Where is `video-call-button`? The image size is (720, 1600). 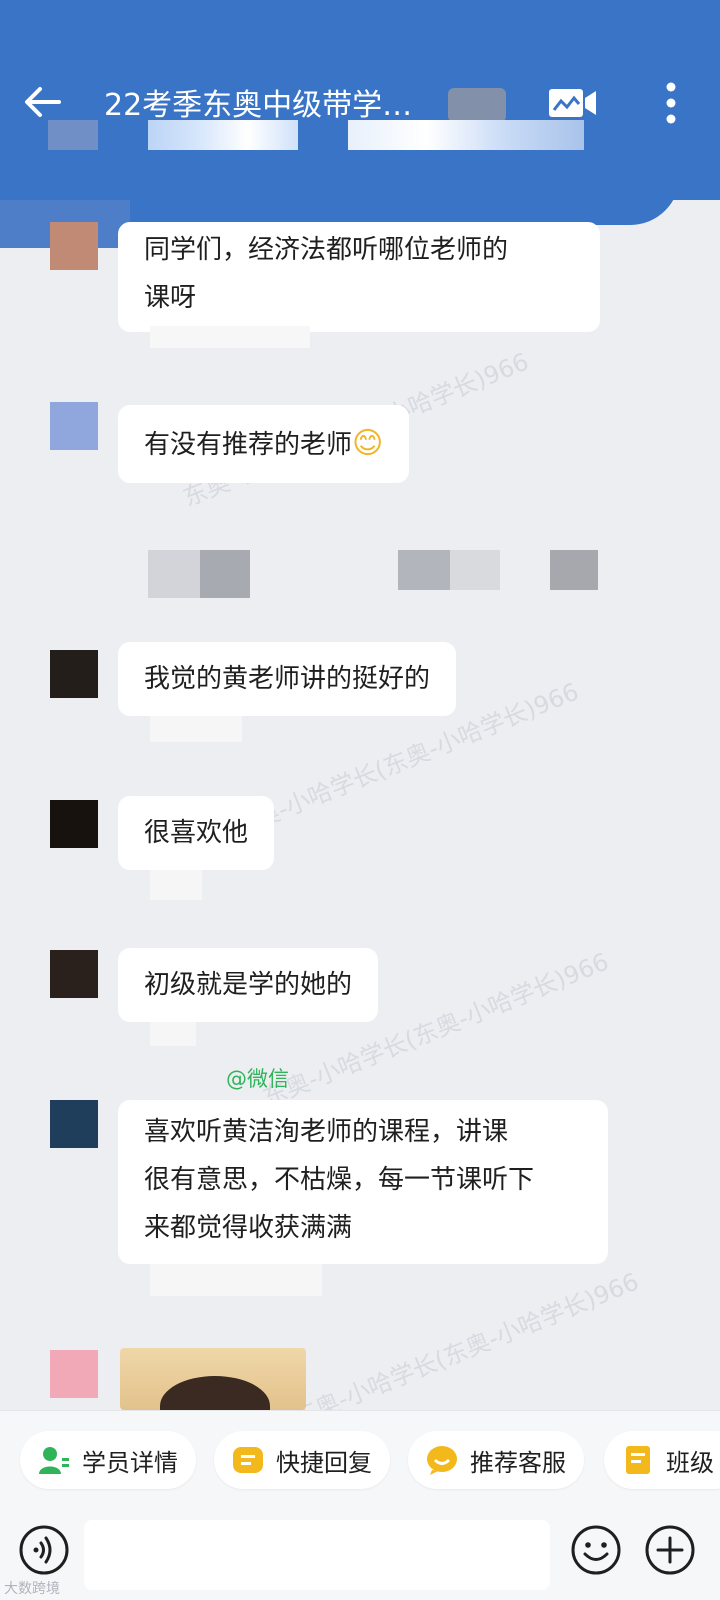 video-call-button is located at coordinates (573, 103).